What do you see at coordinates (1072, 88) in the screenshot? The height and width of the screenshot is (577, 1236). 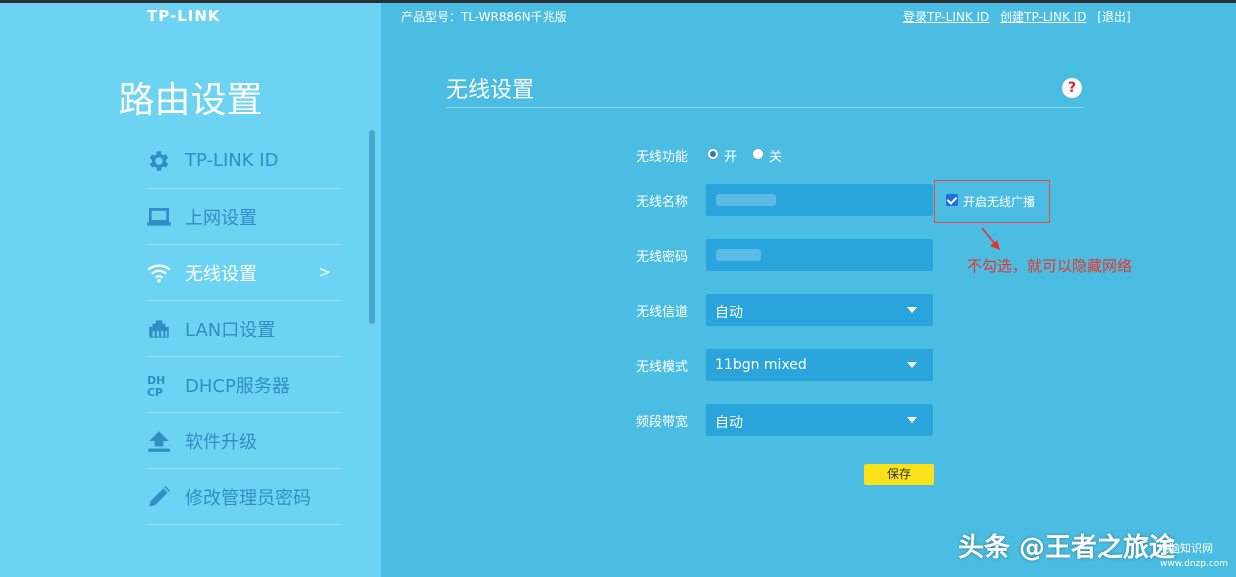 I see `help-icon: ?` at bounding box center [1072, 88].